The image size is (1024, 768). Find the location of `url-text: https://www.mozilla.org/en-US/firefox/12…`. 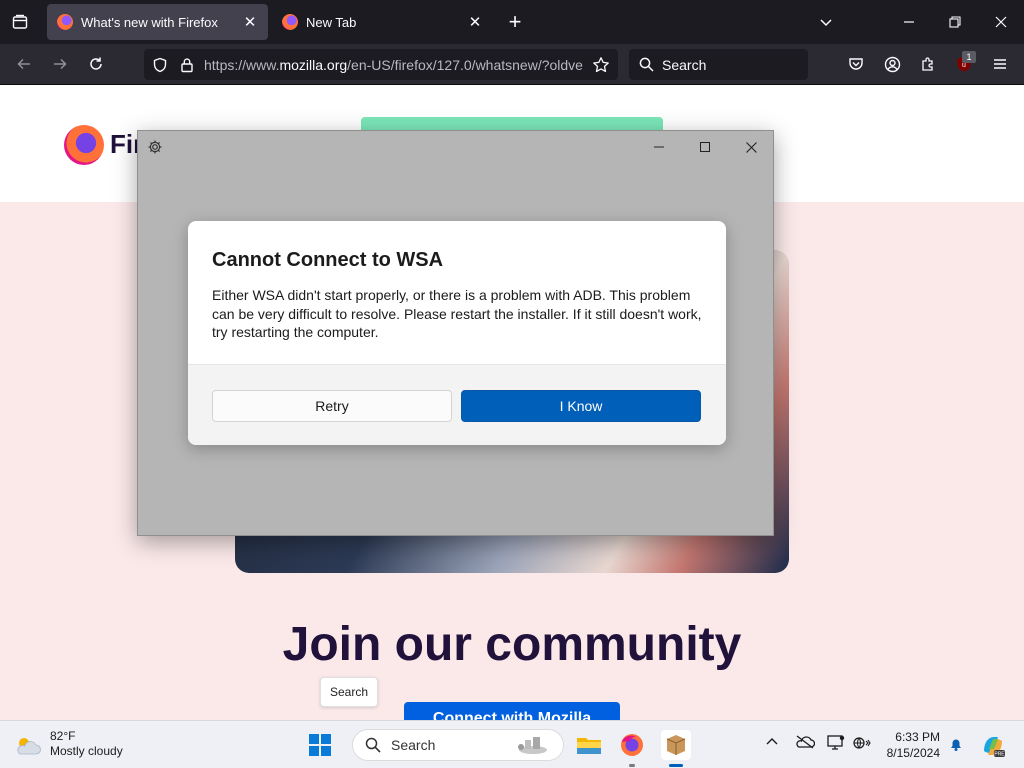

url-text: https://www.mozilla.org/en-US/firefox/12… is located at coordinates (395, 65).